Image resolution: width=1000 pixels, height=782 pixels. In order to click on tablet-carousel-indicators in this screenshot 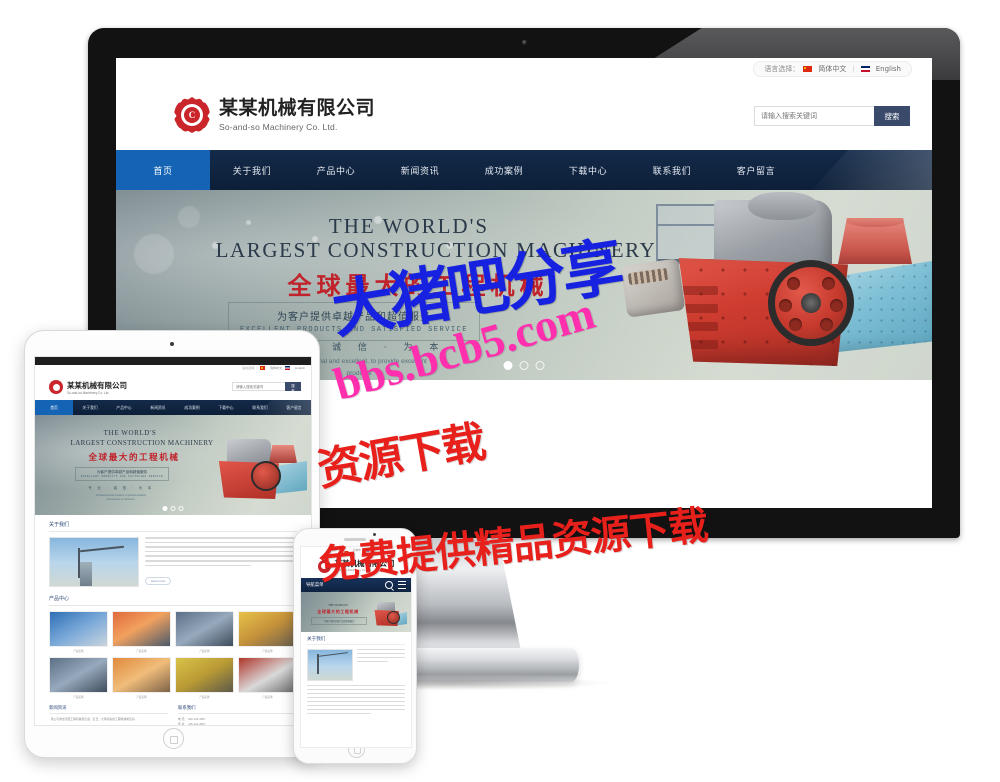, I will do `click(173, 508)`.